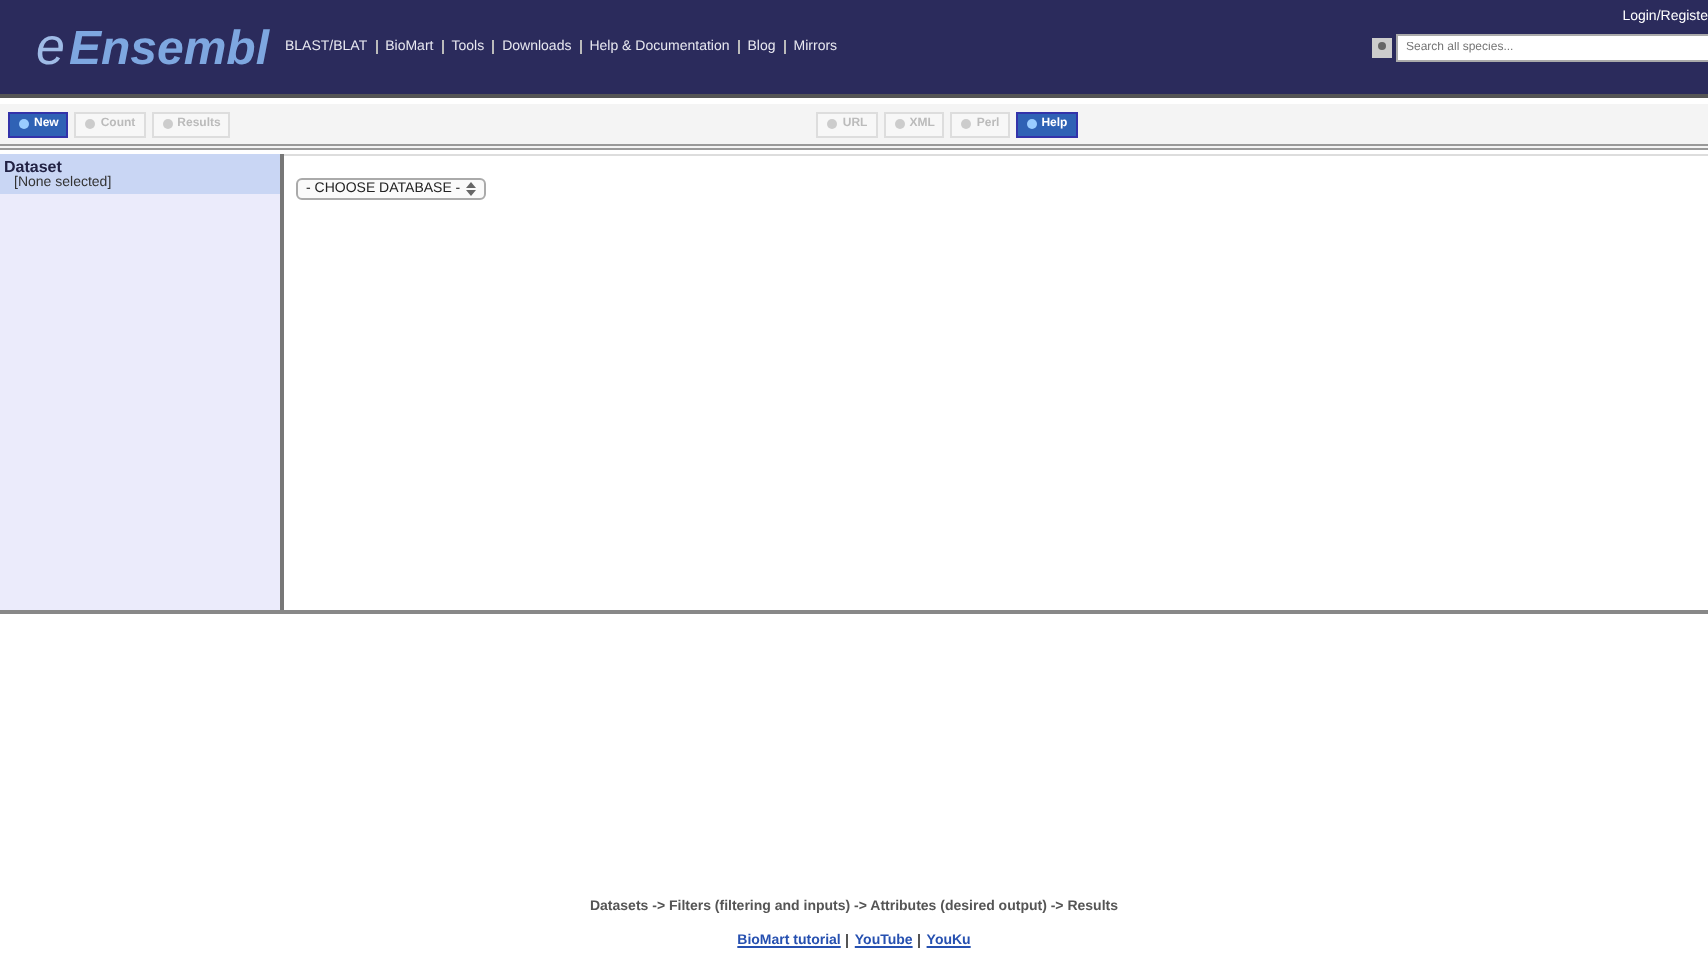 The height and width of the screenshot is (956, 1708). What do you see at coordinates (152, 47) in the screenshot?
I see `ensembl-logo: eEnsembl` at bounding box center [152, 47].